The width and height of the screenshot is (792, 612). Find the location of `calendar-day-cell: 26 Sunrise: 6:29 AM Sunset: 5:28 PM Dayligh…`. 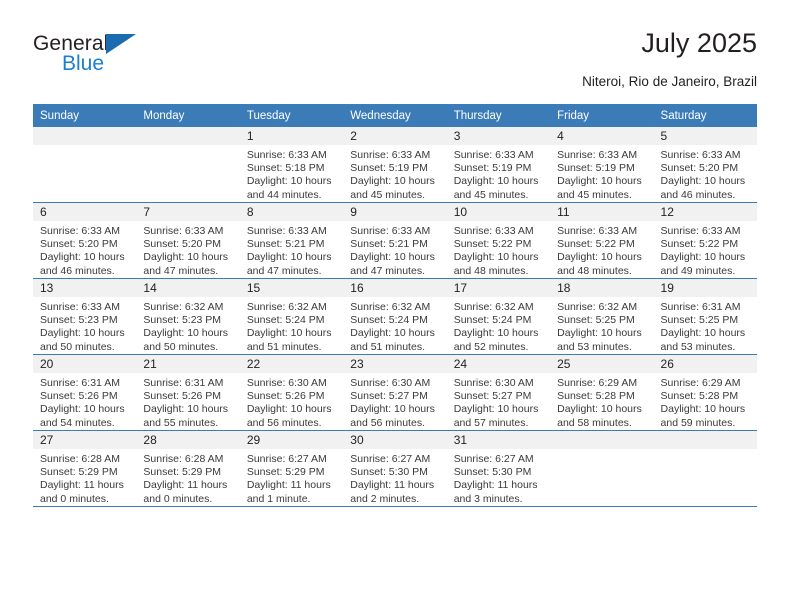

calendar-day-cell: 26 Sunrise: 6:29 AM Sunset: 5:28 PM Dayligh… is located at coordinates (705, 392).